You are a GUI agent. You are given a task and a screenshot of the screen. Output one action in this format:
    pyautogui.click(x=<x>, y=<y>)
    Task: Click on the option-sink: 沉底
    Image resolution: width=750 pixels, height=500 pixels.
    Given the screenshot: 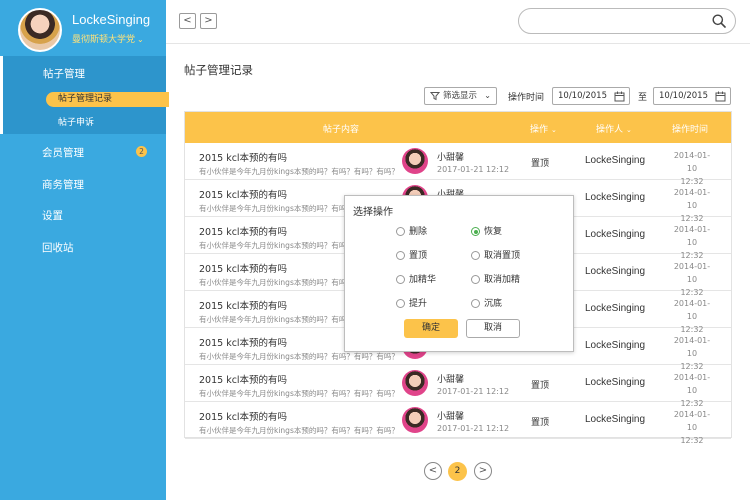 What is the action you would take?
    pyautogui.click(x=486, y=304)
    